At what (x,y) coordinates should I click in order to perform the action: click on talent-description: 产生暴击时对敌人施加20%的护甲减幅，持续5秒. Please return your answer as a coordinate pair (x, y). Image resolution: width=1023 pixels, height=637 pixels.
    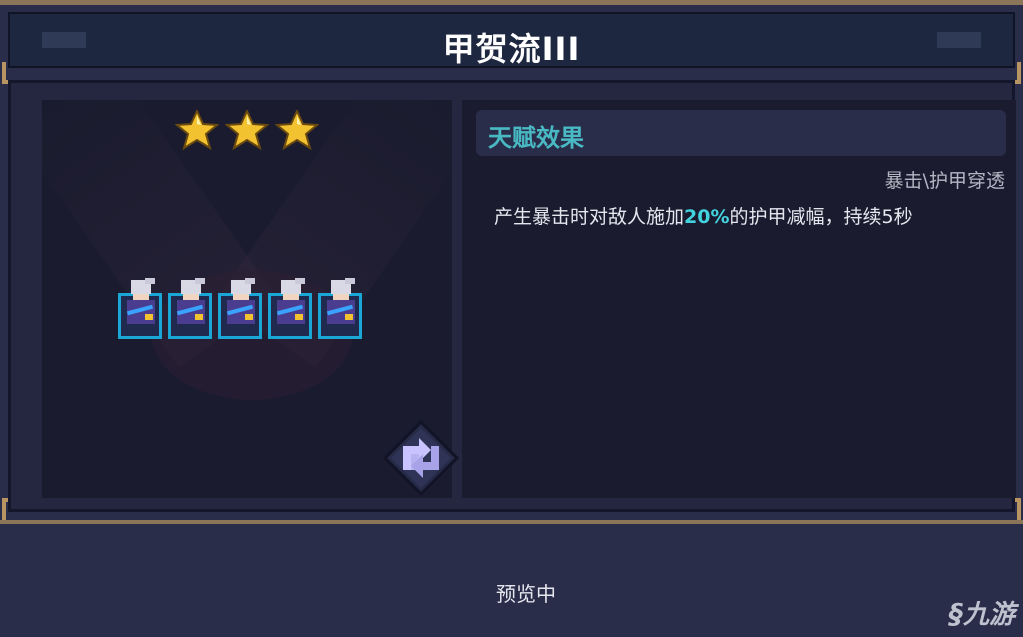
    Looking at the image, I should click on (703, 215).